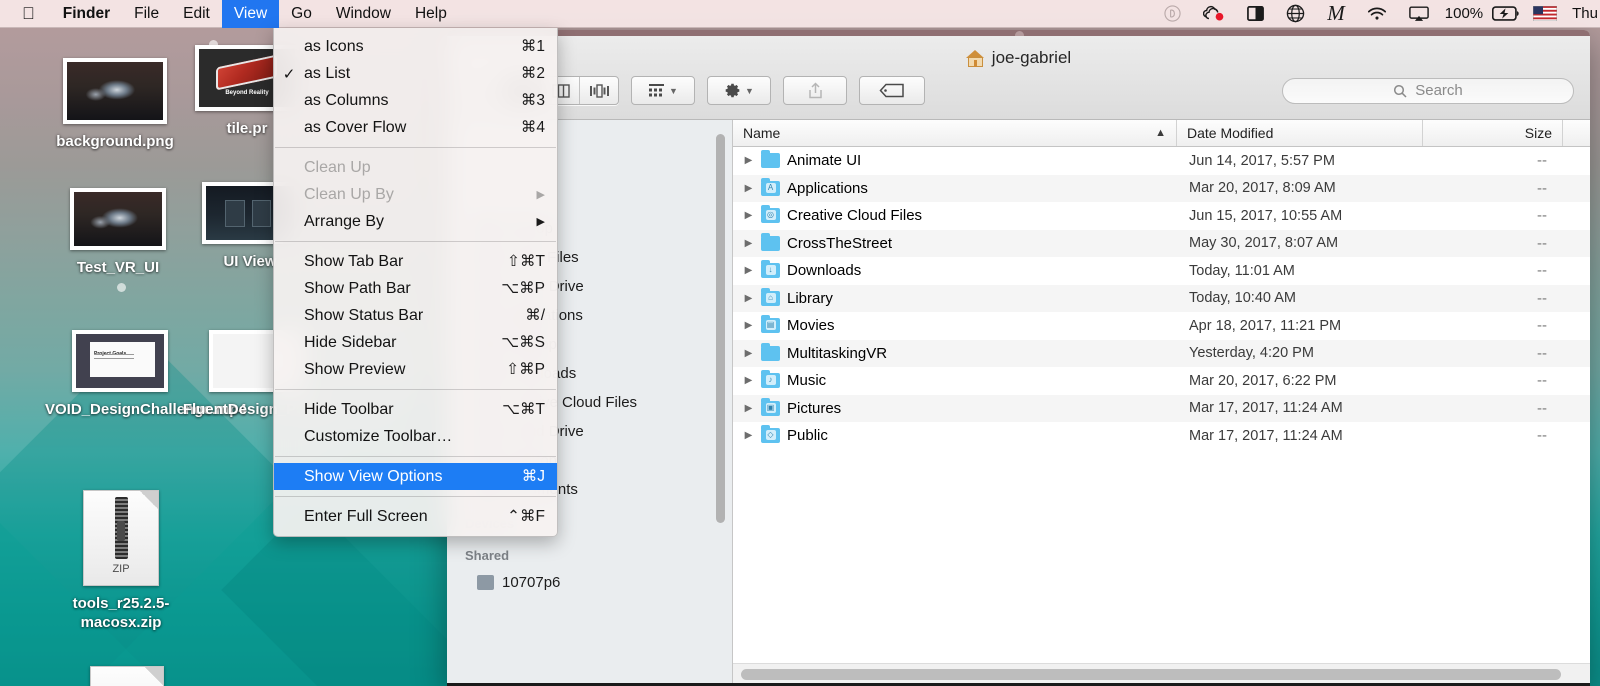 The width and height of the screenshot is (1600, 686). Describe the element at coordinates (120, 361) in the screenshot. I see `video-thumbnail: Project Goals` at that location.